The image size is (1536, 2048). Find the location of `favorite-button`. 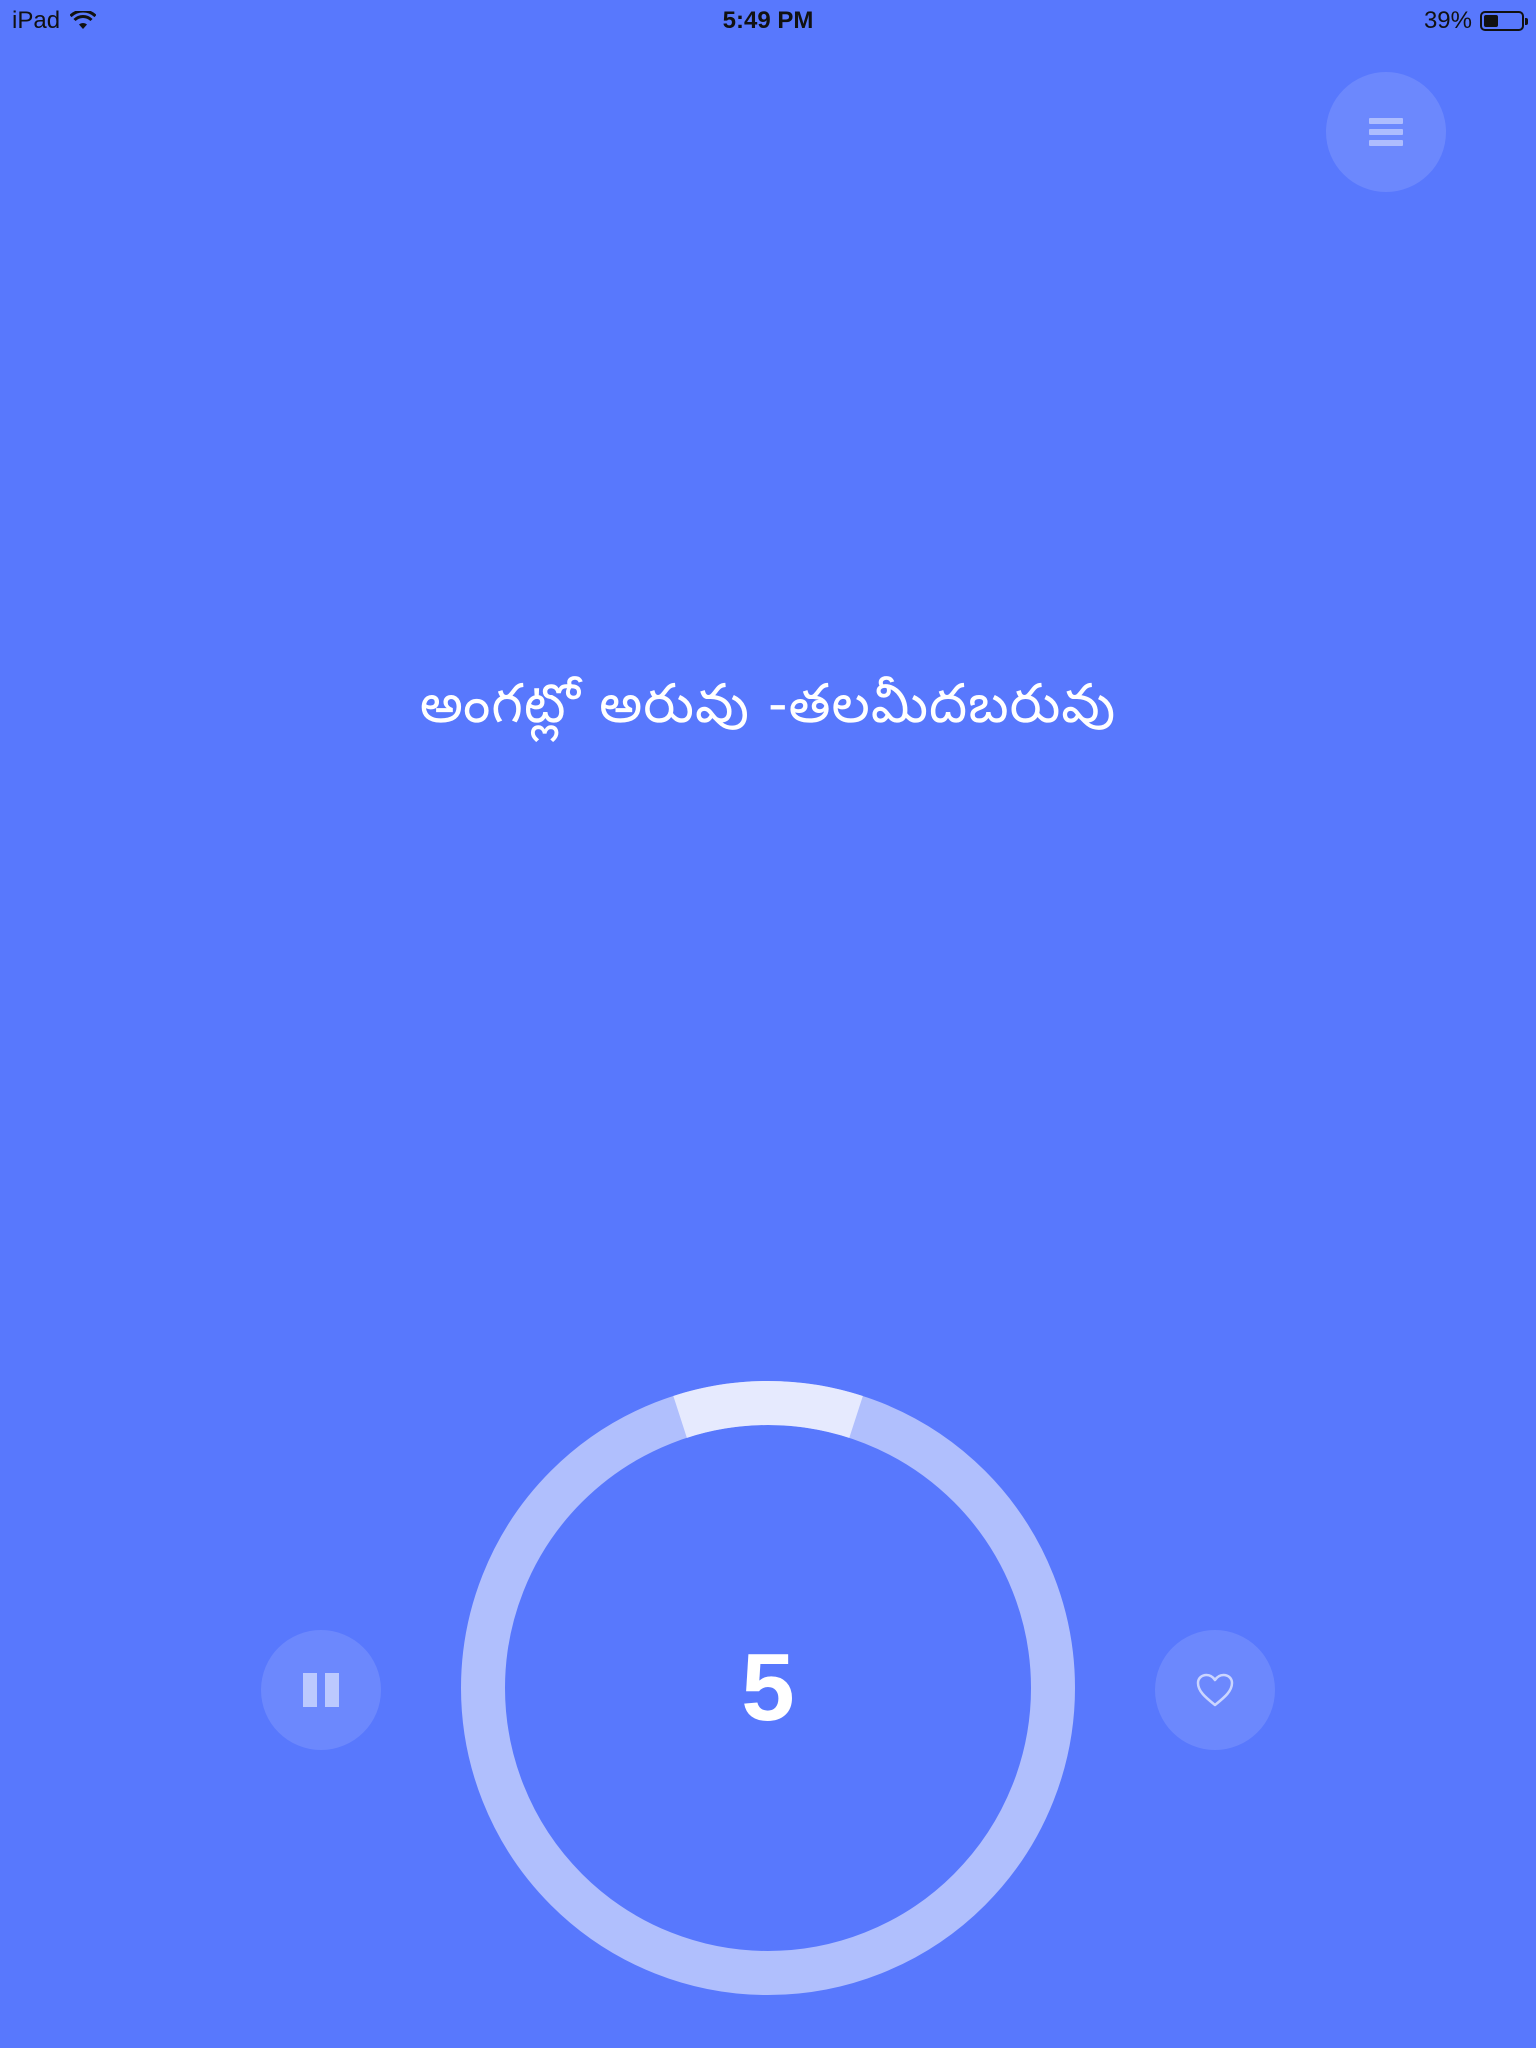

favorite-button is located at coordinates (1215, 1690).